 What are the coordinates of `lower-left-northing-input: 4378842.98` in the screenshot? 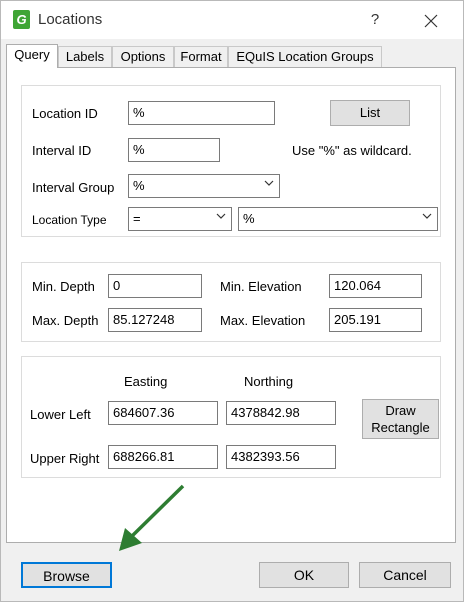 It's located at (281, 413).